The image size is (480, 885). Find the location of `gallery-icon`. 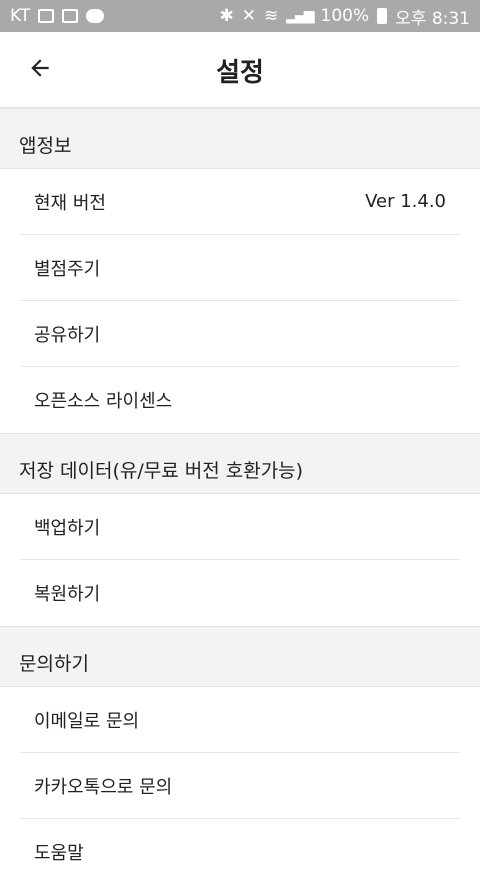

gallery-icon is located at coordinates (70, 16).